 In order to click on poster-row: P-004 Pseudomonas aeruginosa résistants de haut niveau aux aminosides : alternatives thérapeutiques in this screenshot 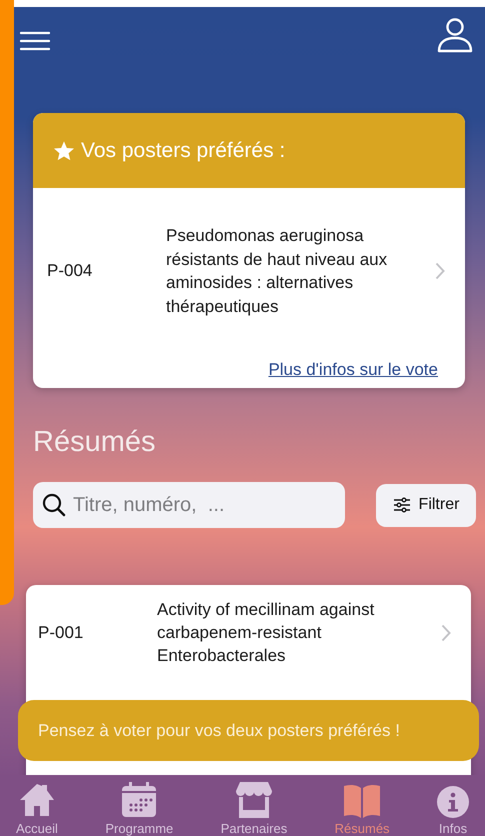, I will do `click(249, 253)`.